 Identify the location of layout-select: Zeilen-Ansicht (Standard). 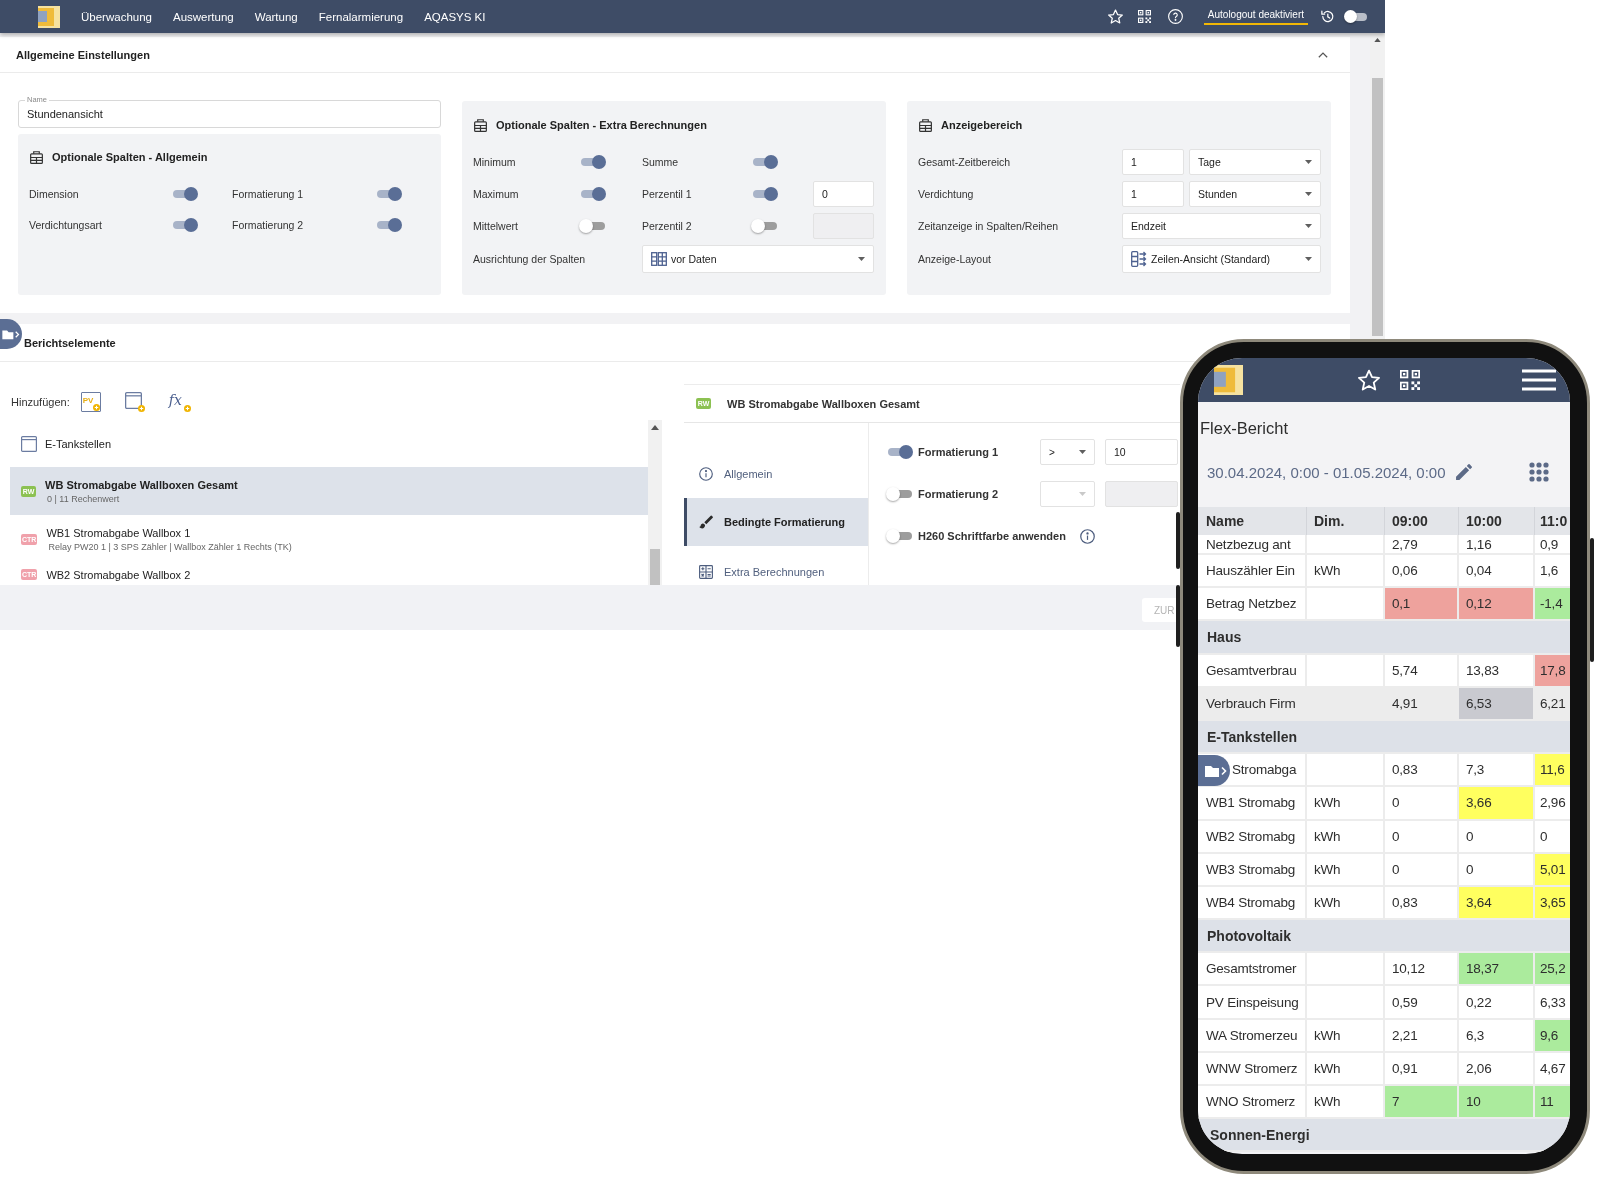
(1221, 259).